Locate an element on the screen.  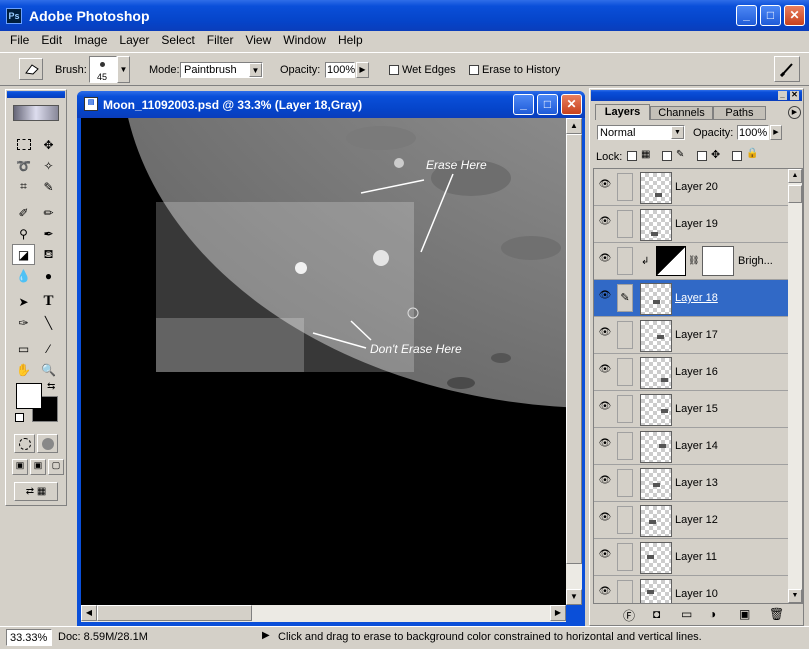
menu-help: Help is located at coordinates (350, 40).